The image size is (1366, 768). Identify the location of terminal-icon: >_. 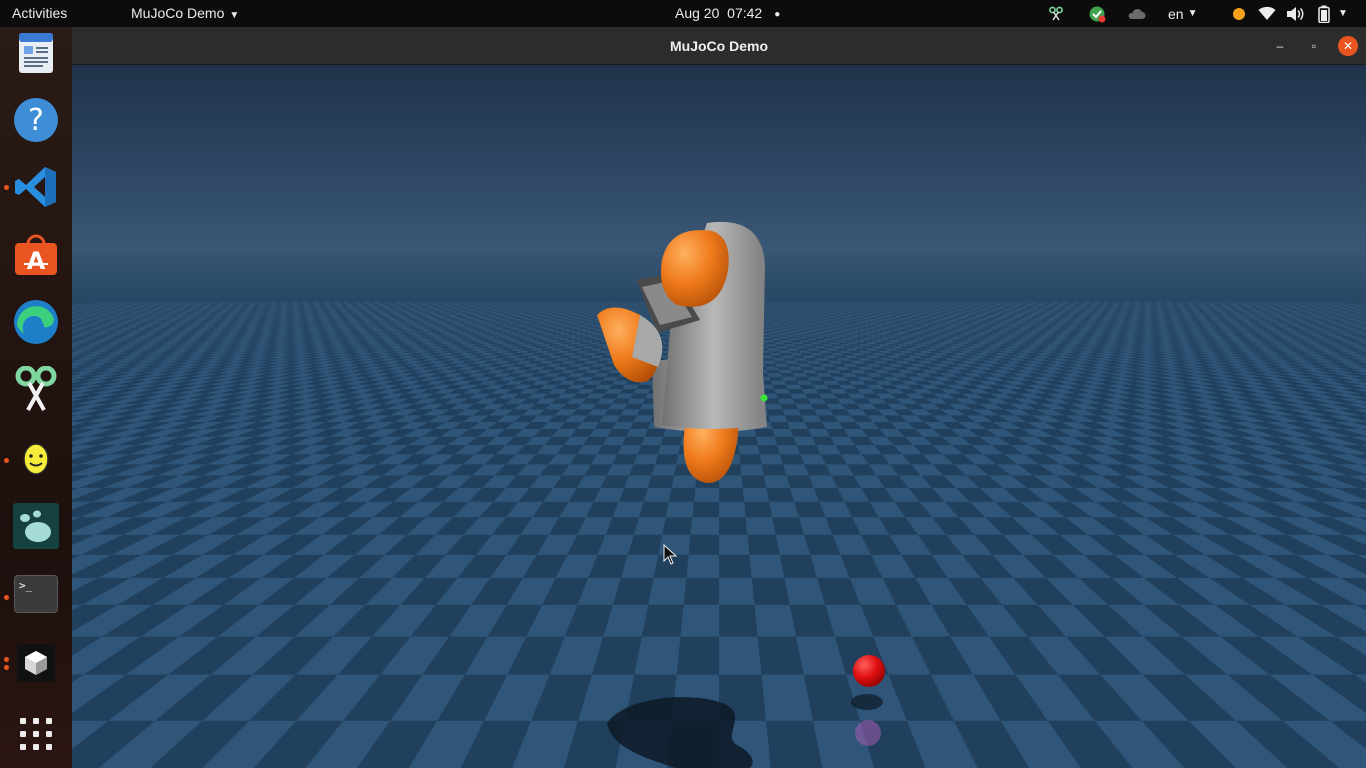
(36, 594).